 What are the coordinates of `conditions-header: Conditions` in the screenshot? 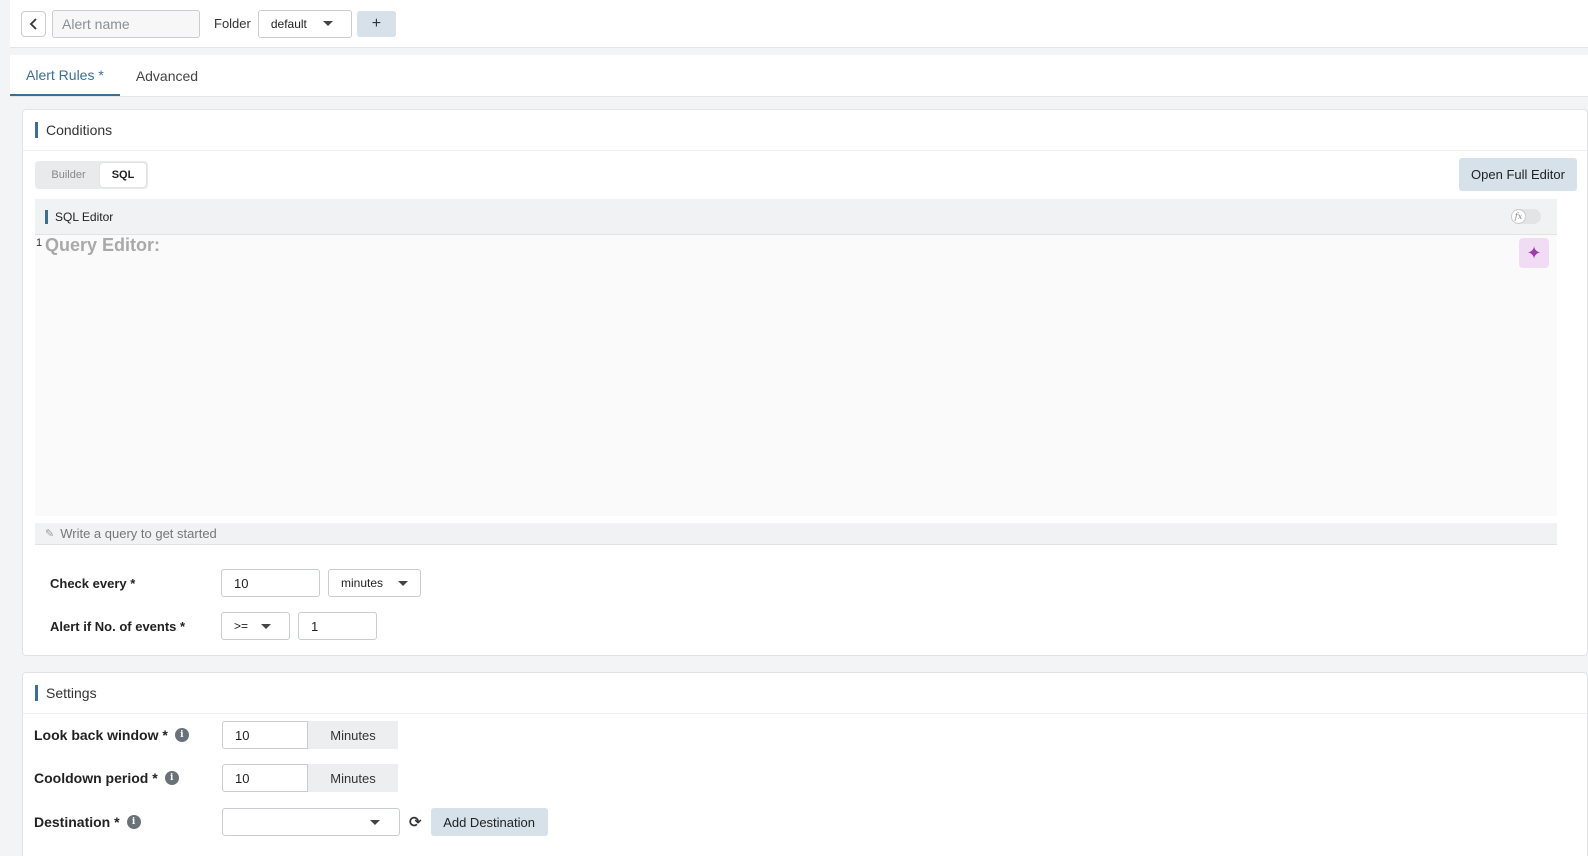 It's located at (805, 130).